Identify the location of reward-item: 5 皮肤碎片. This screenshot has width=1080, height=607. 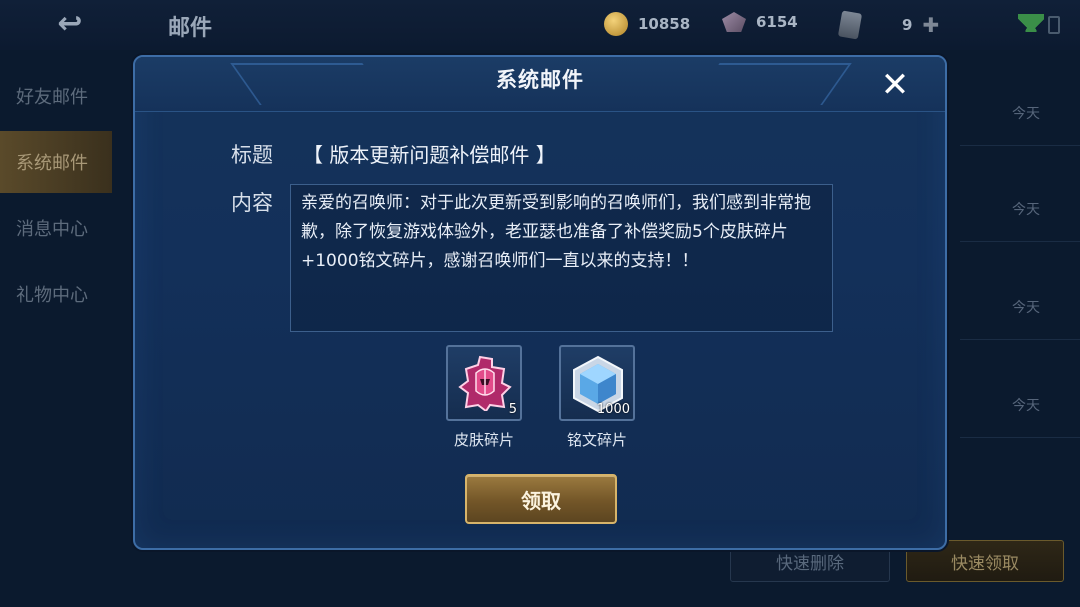
(484, 397).